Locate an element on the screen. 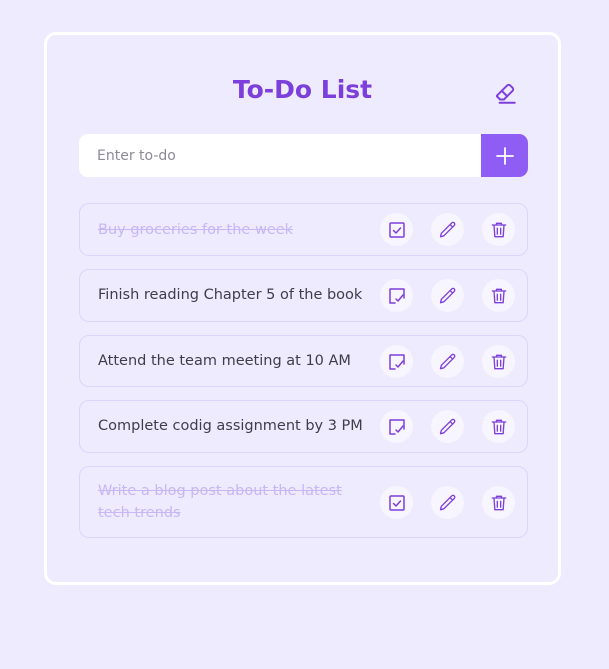  todo-item: Complete codig assignment by 3 PM is located at coordinates (303, 426).